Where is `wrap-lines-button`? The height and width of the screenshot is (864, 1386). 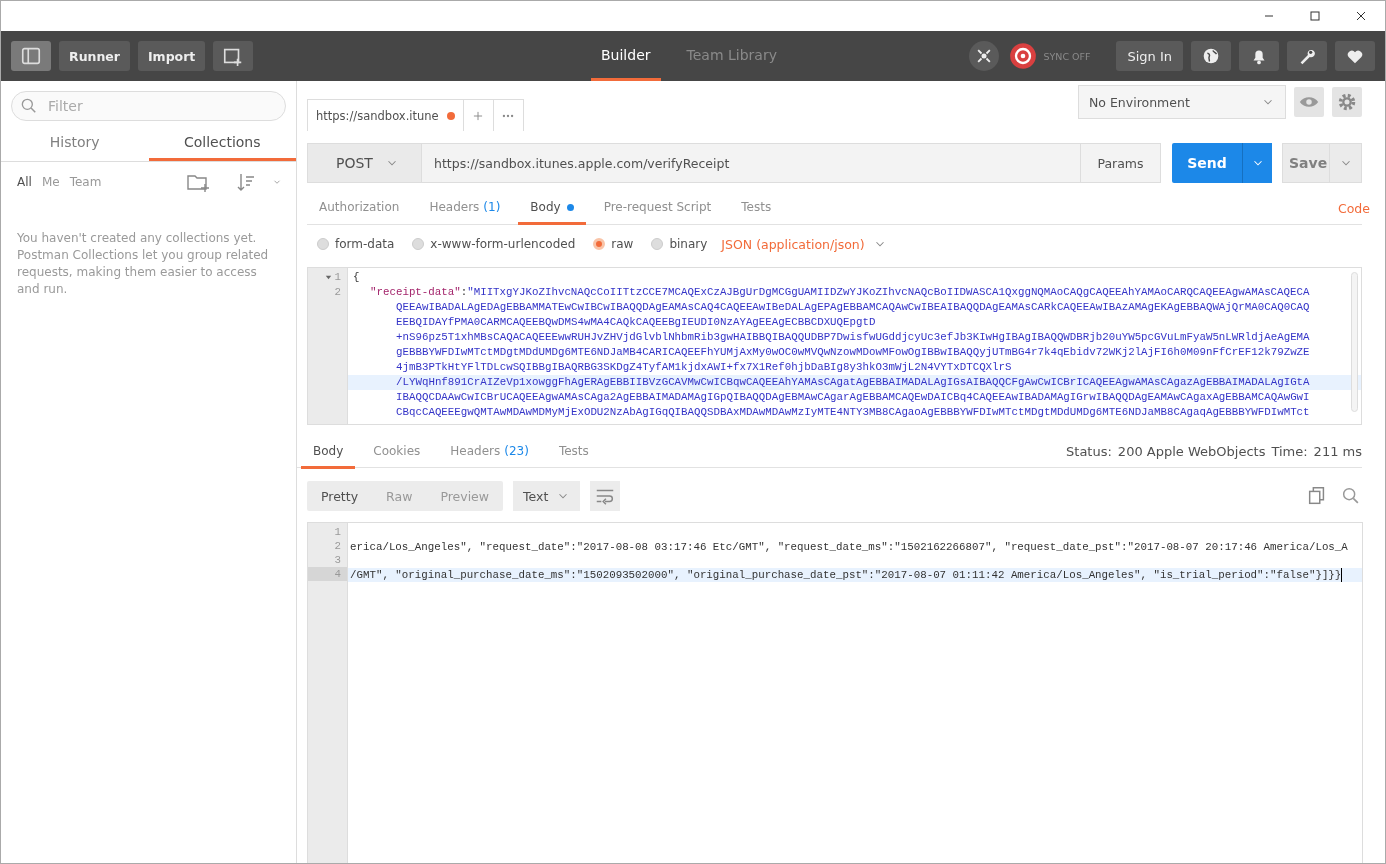
wrap-lines-button is located at coordinates (605, 496).